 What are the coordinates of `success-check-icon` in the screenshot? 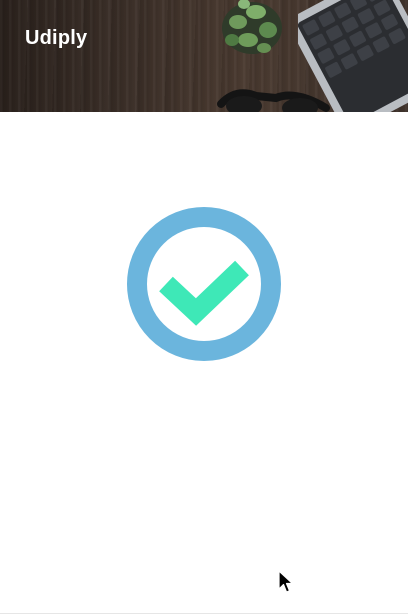 It's located at (204, 284).